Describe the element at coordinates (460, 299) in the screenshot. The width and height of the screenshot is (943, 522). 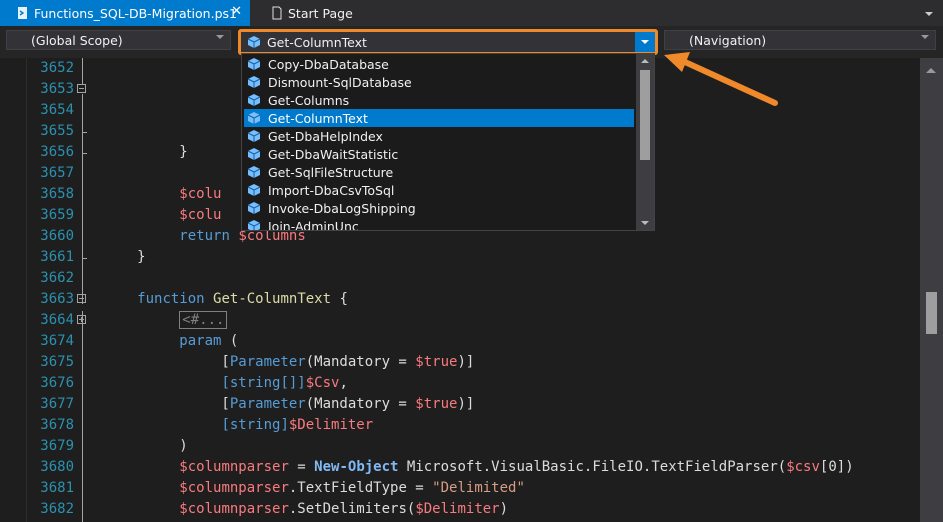
I see `code-line: 3663 function Get-ColumnText {` at that location.